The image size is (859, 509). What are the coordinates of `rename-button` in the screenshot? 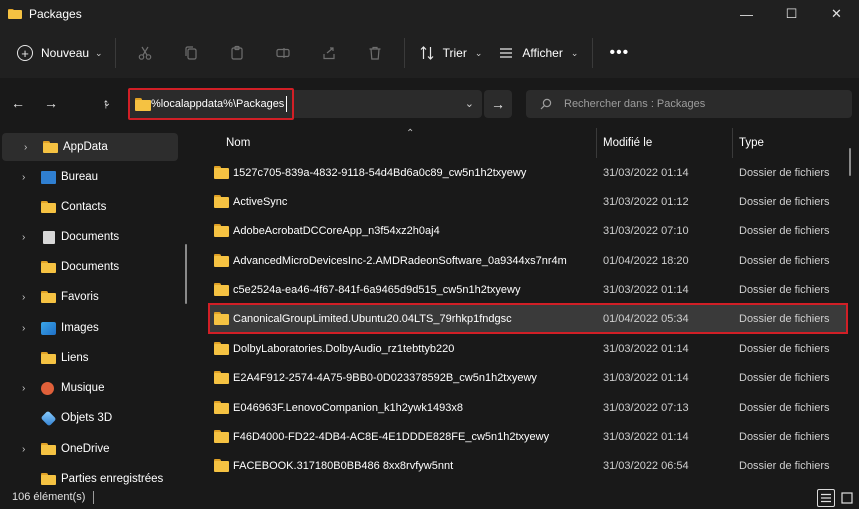 It's located at (283, 53).